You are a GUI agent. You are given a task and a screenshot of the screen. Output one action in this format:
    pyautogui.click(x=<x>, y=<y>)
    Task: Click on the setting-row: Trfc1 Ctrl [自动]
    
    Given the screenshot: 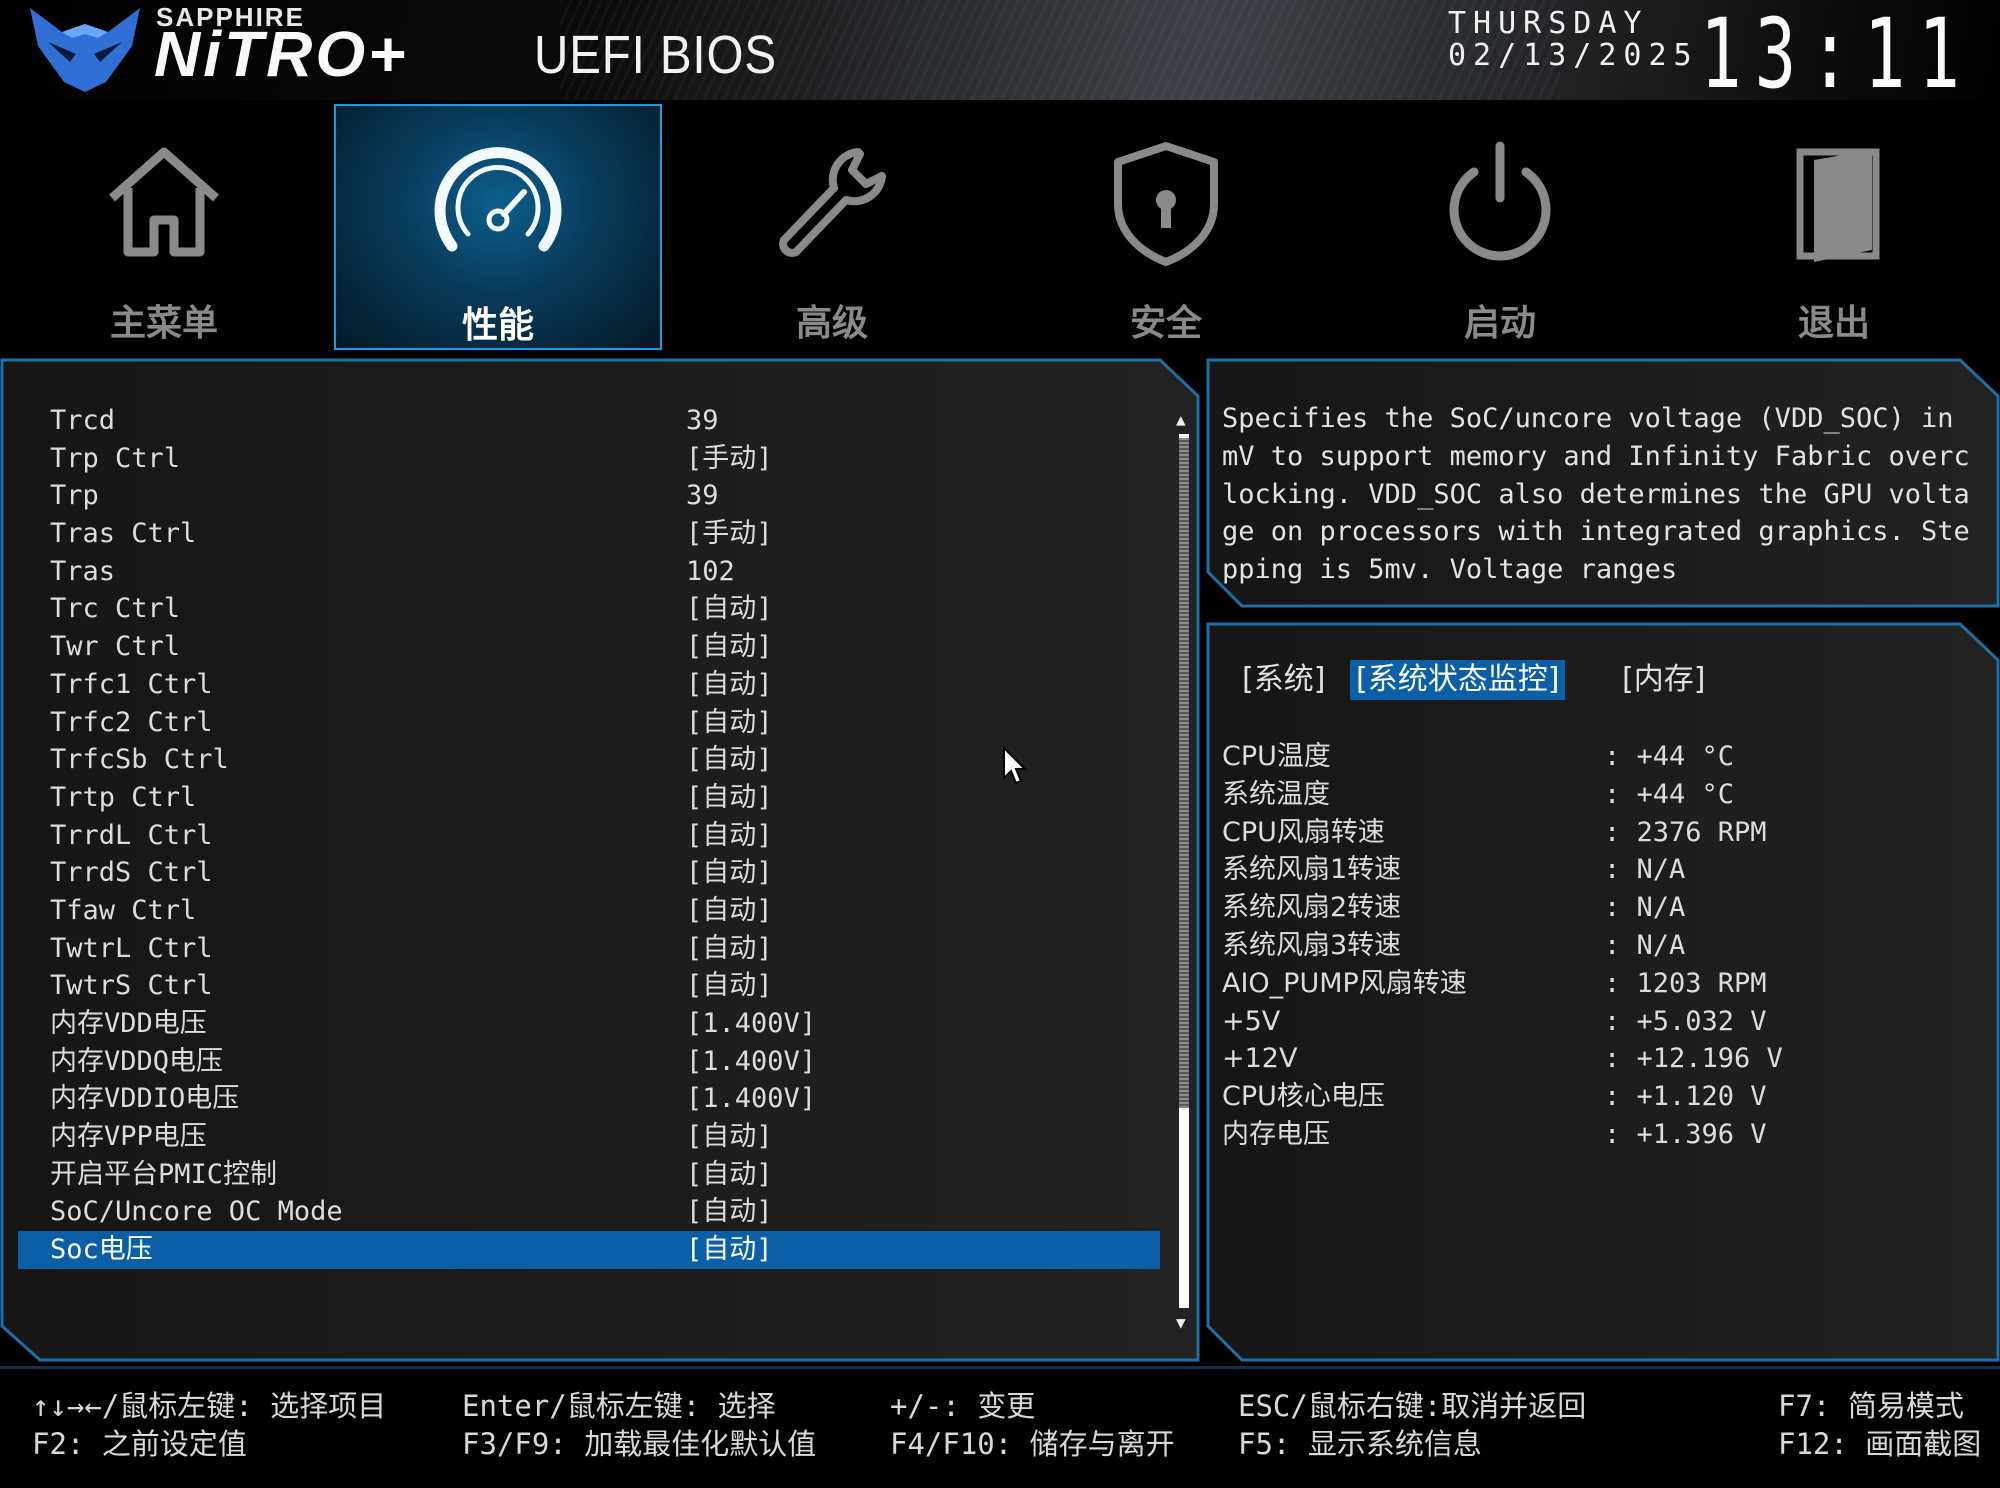 What is the action you would take?
    pyautogui.click(x=589, y=685)
    